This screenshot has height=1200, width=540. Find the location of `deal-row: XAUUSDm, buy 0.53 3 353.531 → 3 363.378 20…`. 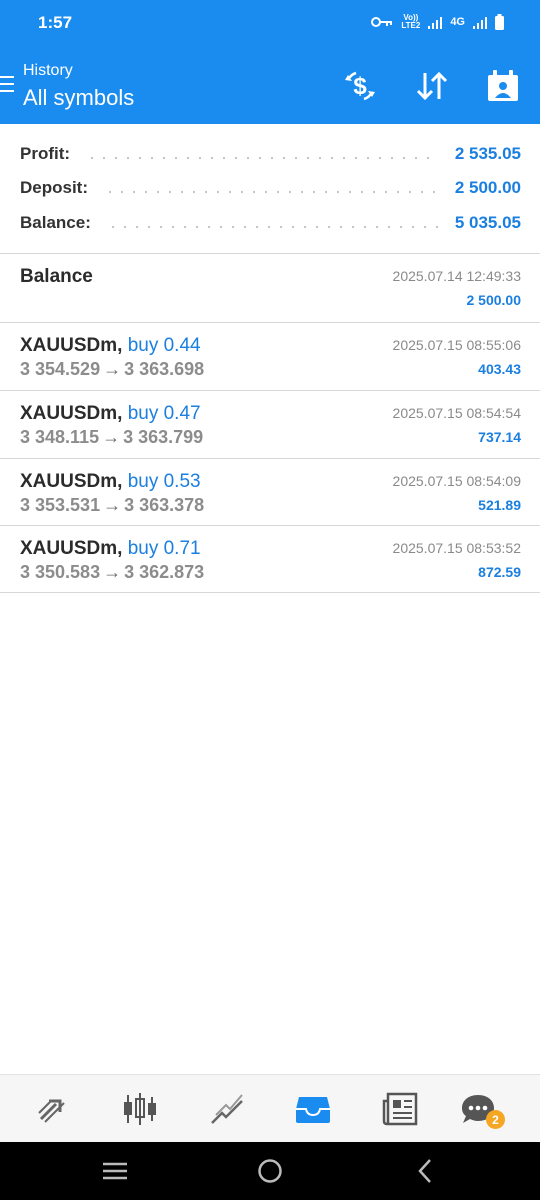

deal-row: XAUUSDm, buy 0.53 3 353.531 → 3 363.378 20… is located at coordinates (270, 492).